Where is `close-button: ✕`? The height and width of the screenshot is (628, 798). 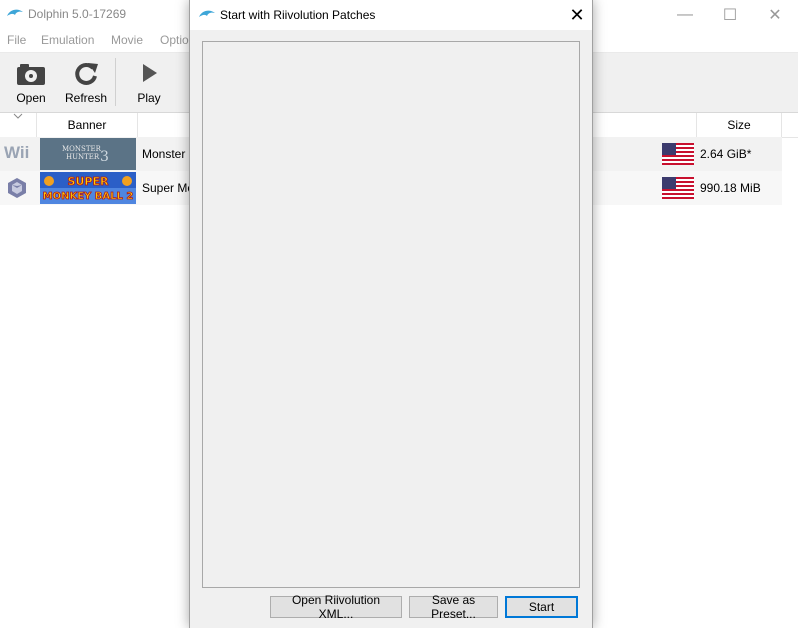 close-button: ✕ is located at coordinates (775, 15).